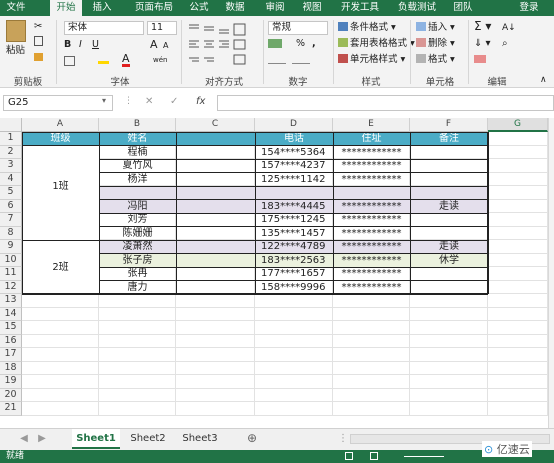  What do you see at coordinates (38, 57) in the screenshot?
I see `format-painter-icon` at bounding box center [38, 57].